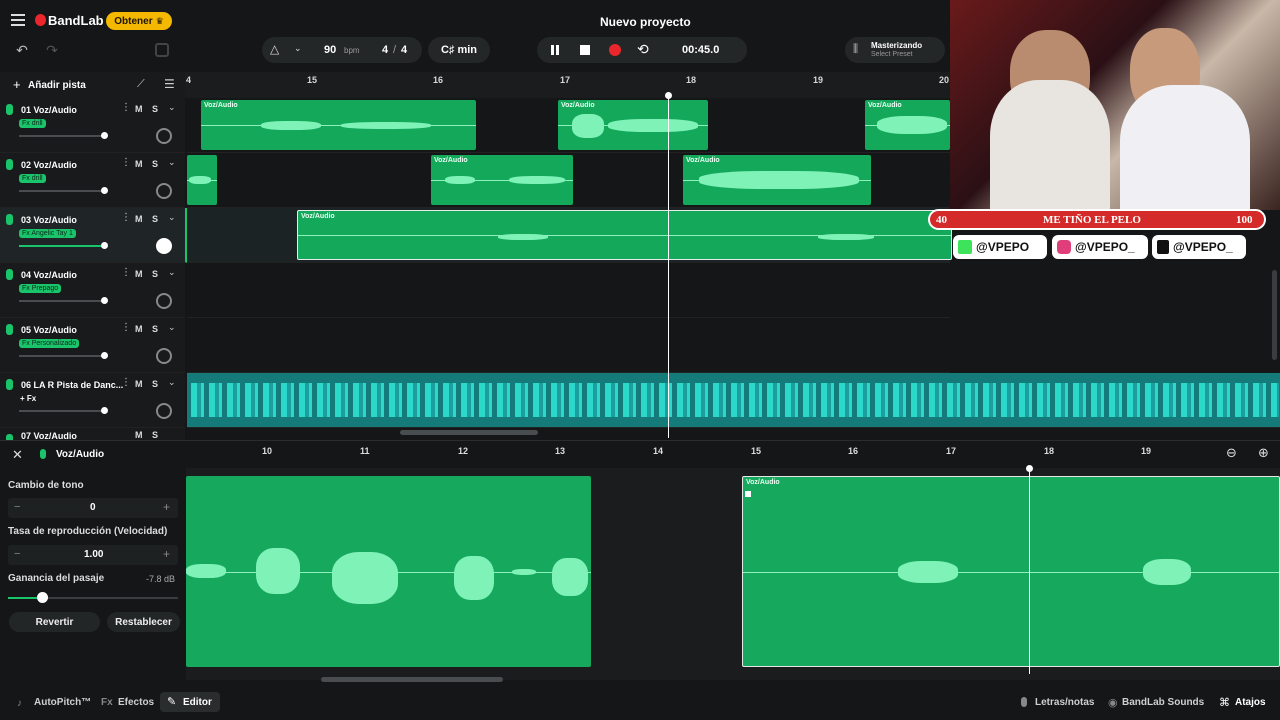 The height and width of the screenshot is (720, 1280). Describe the element at coordinates (1231, 453) in the screenshot. I see `zoom-out-icon: ⊖` at that location.